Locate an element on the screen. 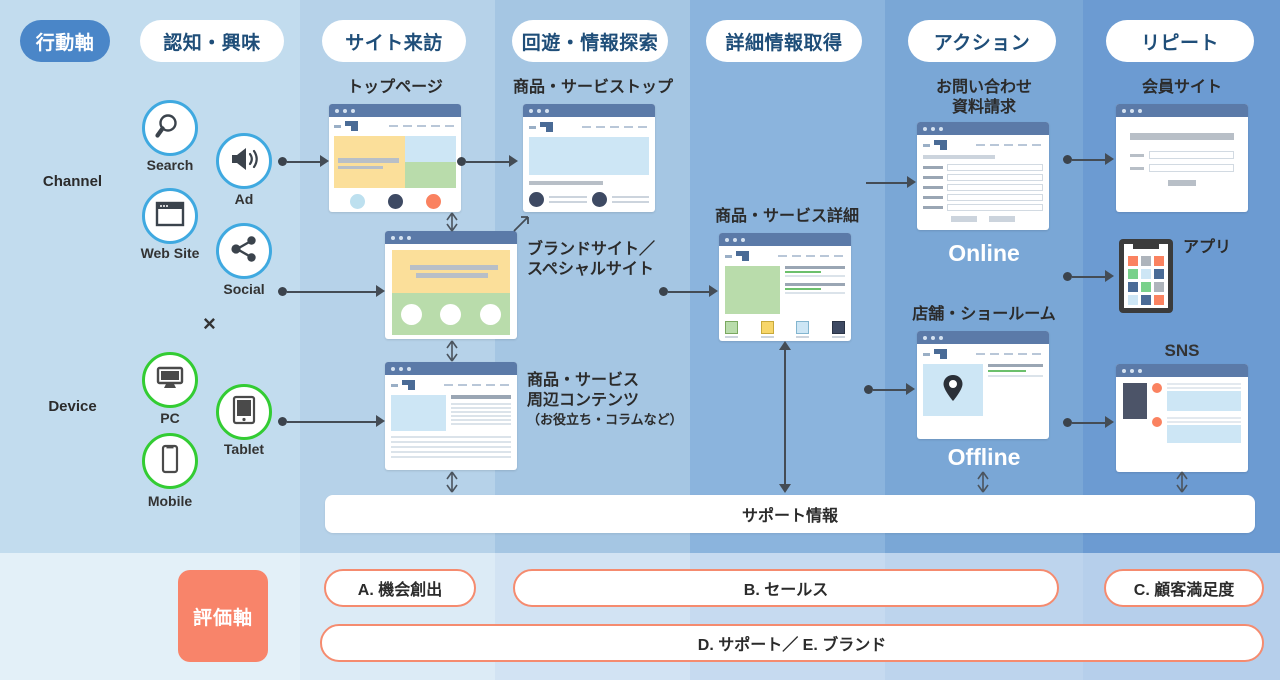 This screenshot has height=680, width=1280. mobile-chip is located at coordinates (170, 461).